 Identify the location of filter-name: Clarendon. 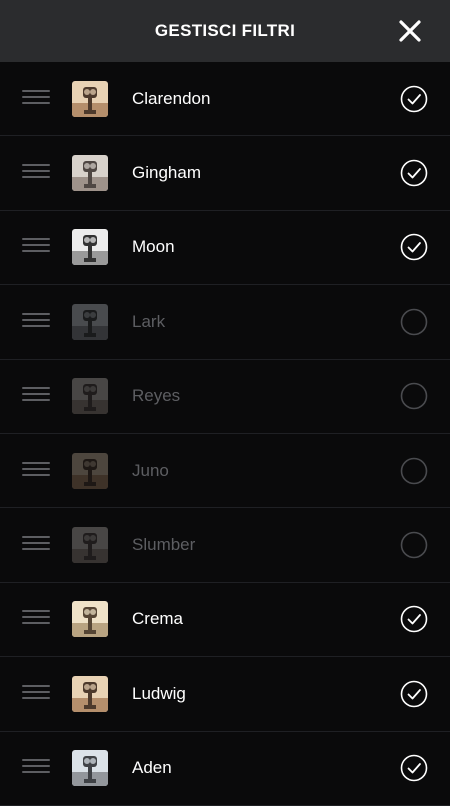
(171, 98).